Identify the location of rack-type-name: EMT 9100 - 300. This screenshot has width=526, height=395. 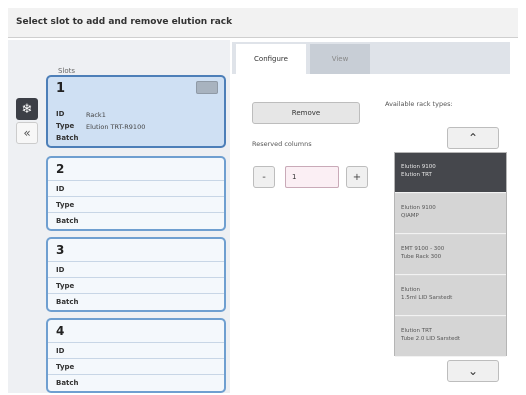
(423, 249).